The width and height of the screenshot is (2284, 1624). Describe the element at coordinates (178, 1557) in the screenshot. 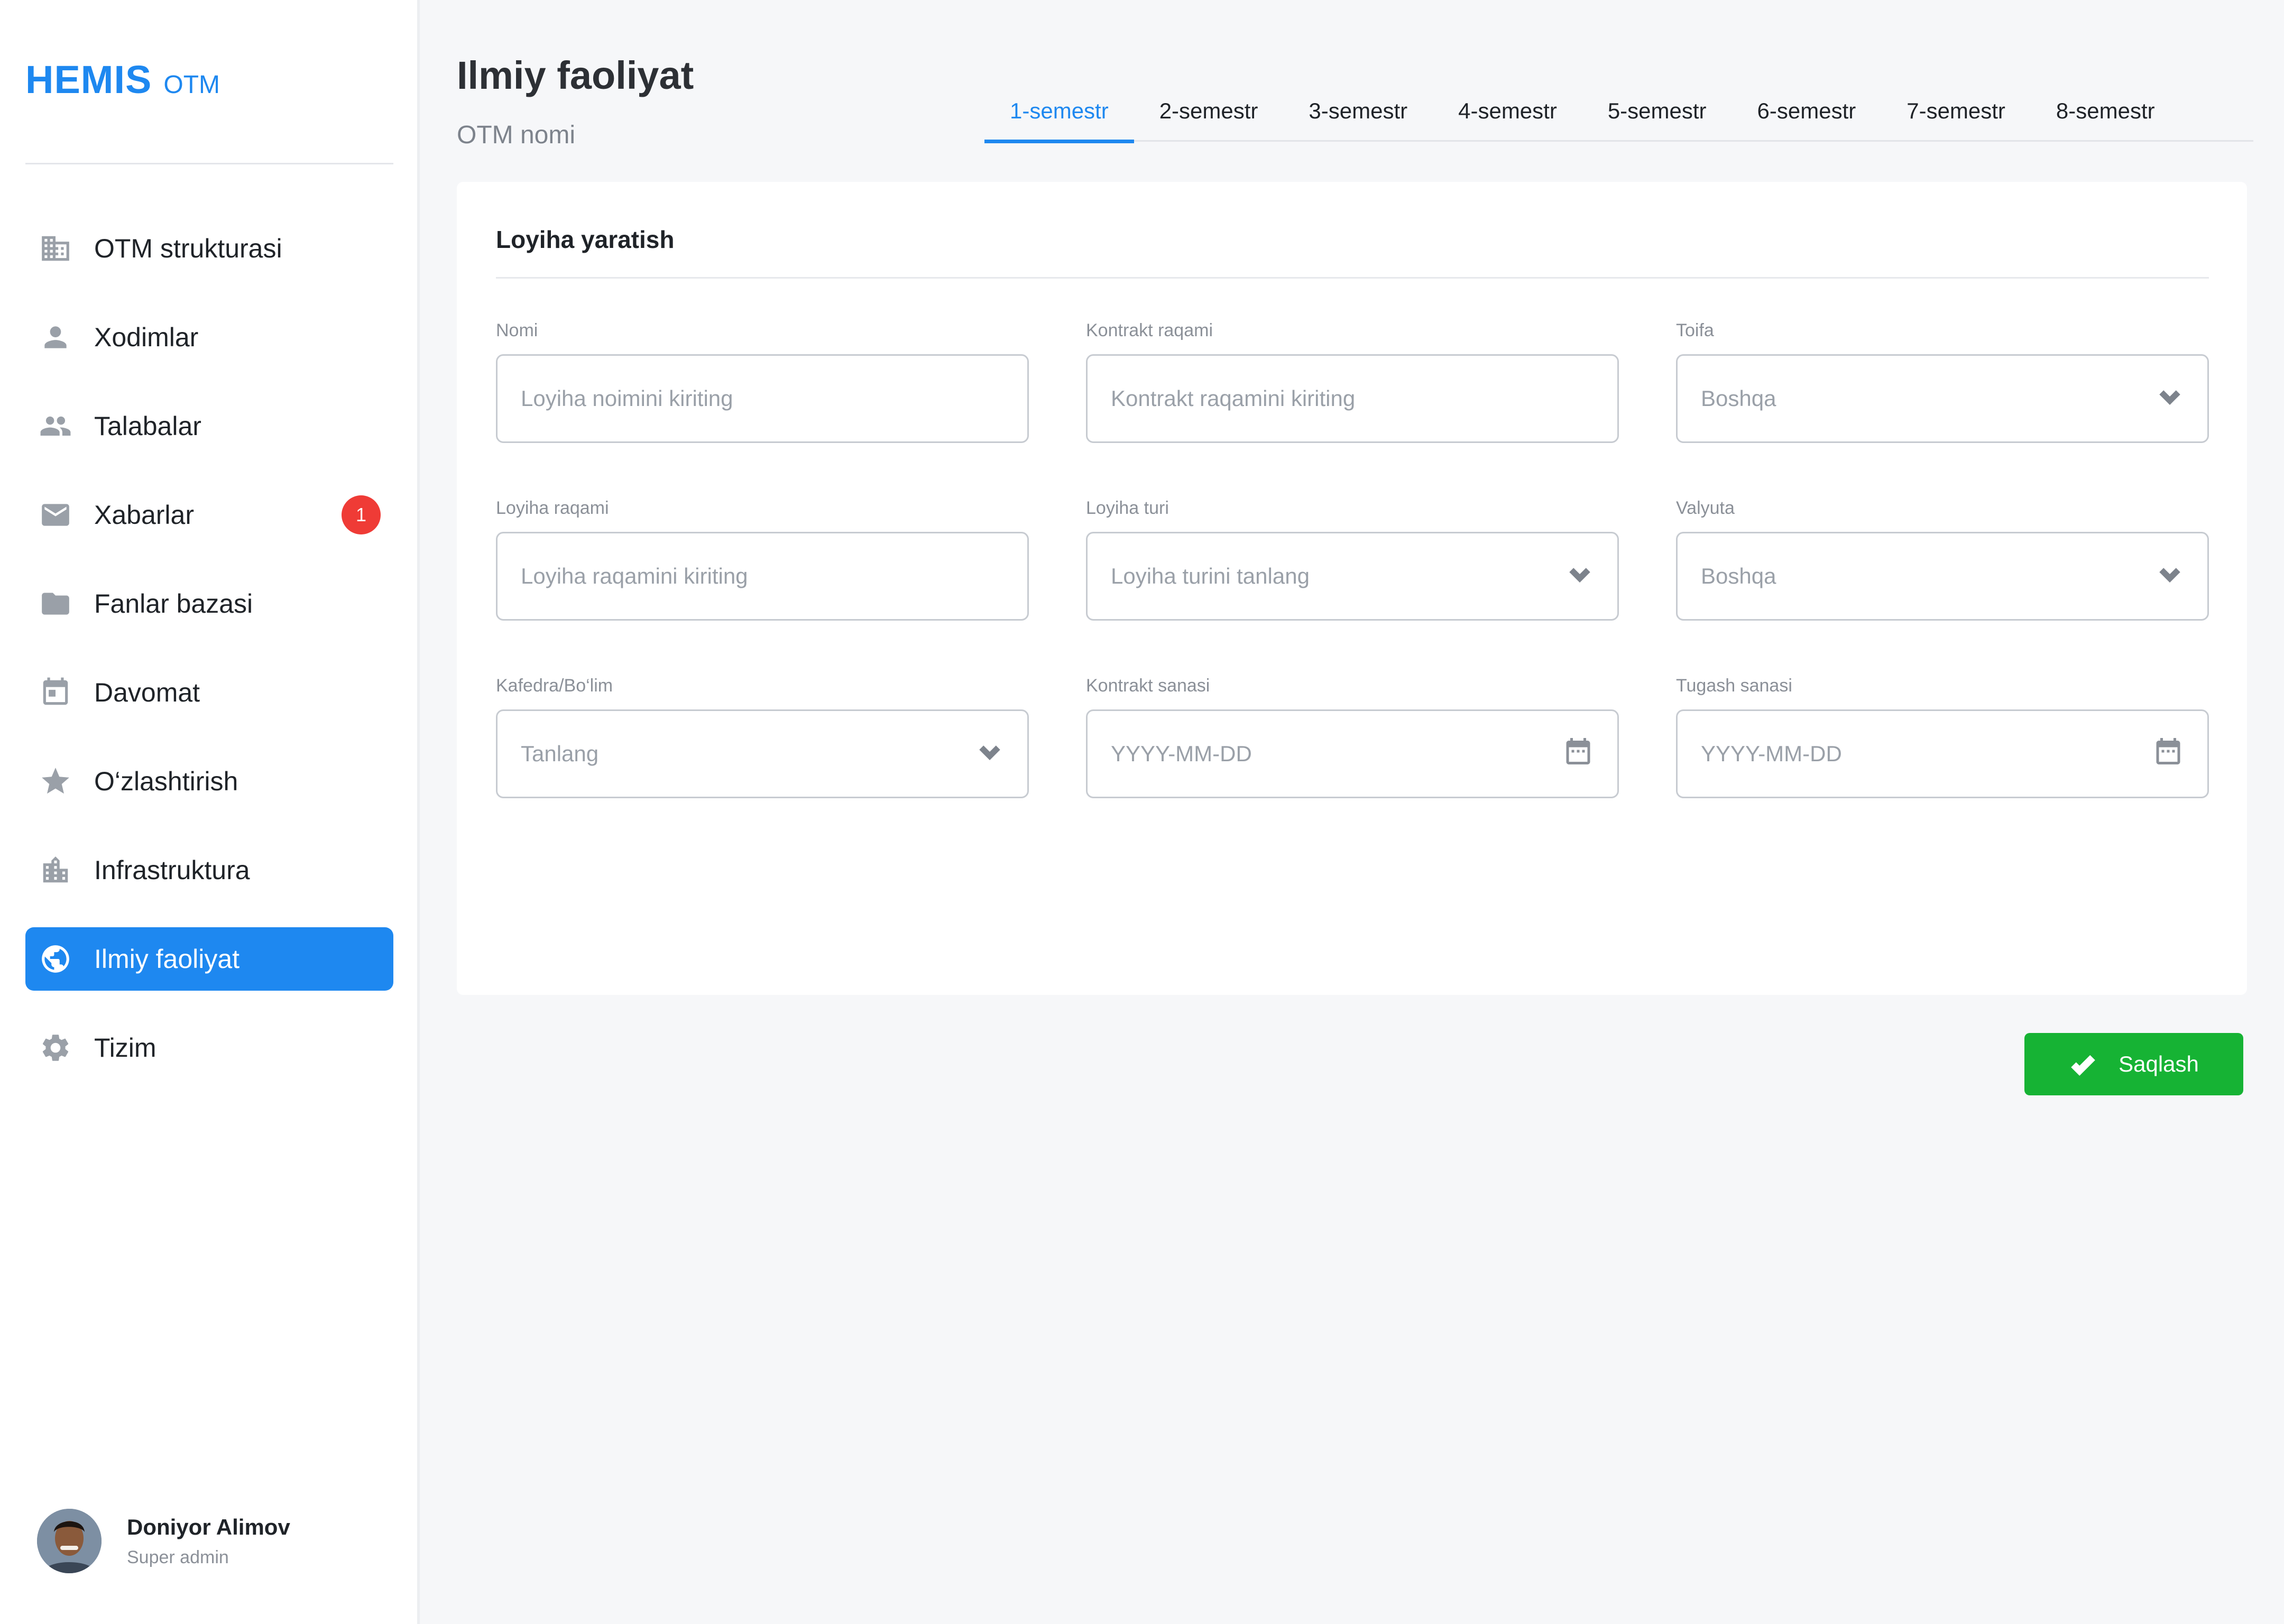

I see `user-role: Super admin` at that location.